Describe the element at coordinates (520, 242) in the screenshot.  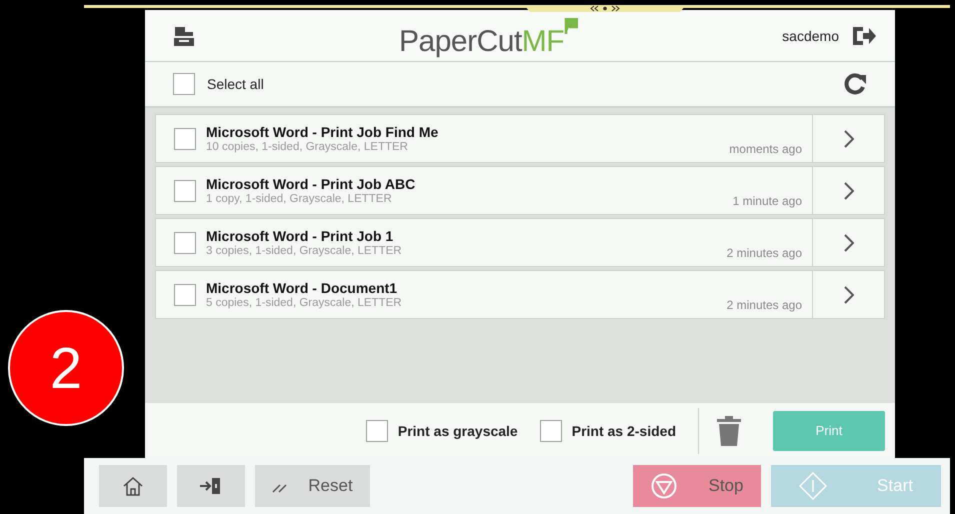
I see `print-job-row: Microsoft Word - Print Job 1 3 copies, 1-sided, Grayscale, LETTER 2 minutes ago` at that location.